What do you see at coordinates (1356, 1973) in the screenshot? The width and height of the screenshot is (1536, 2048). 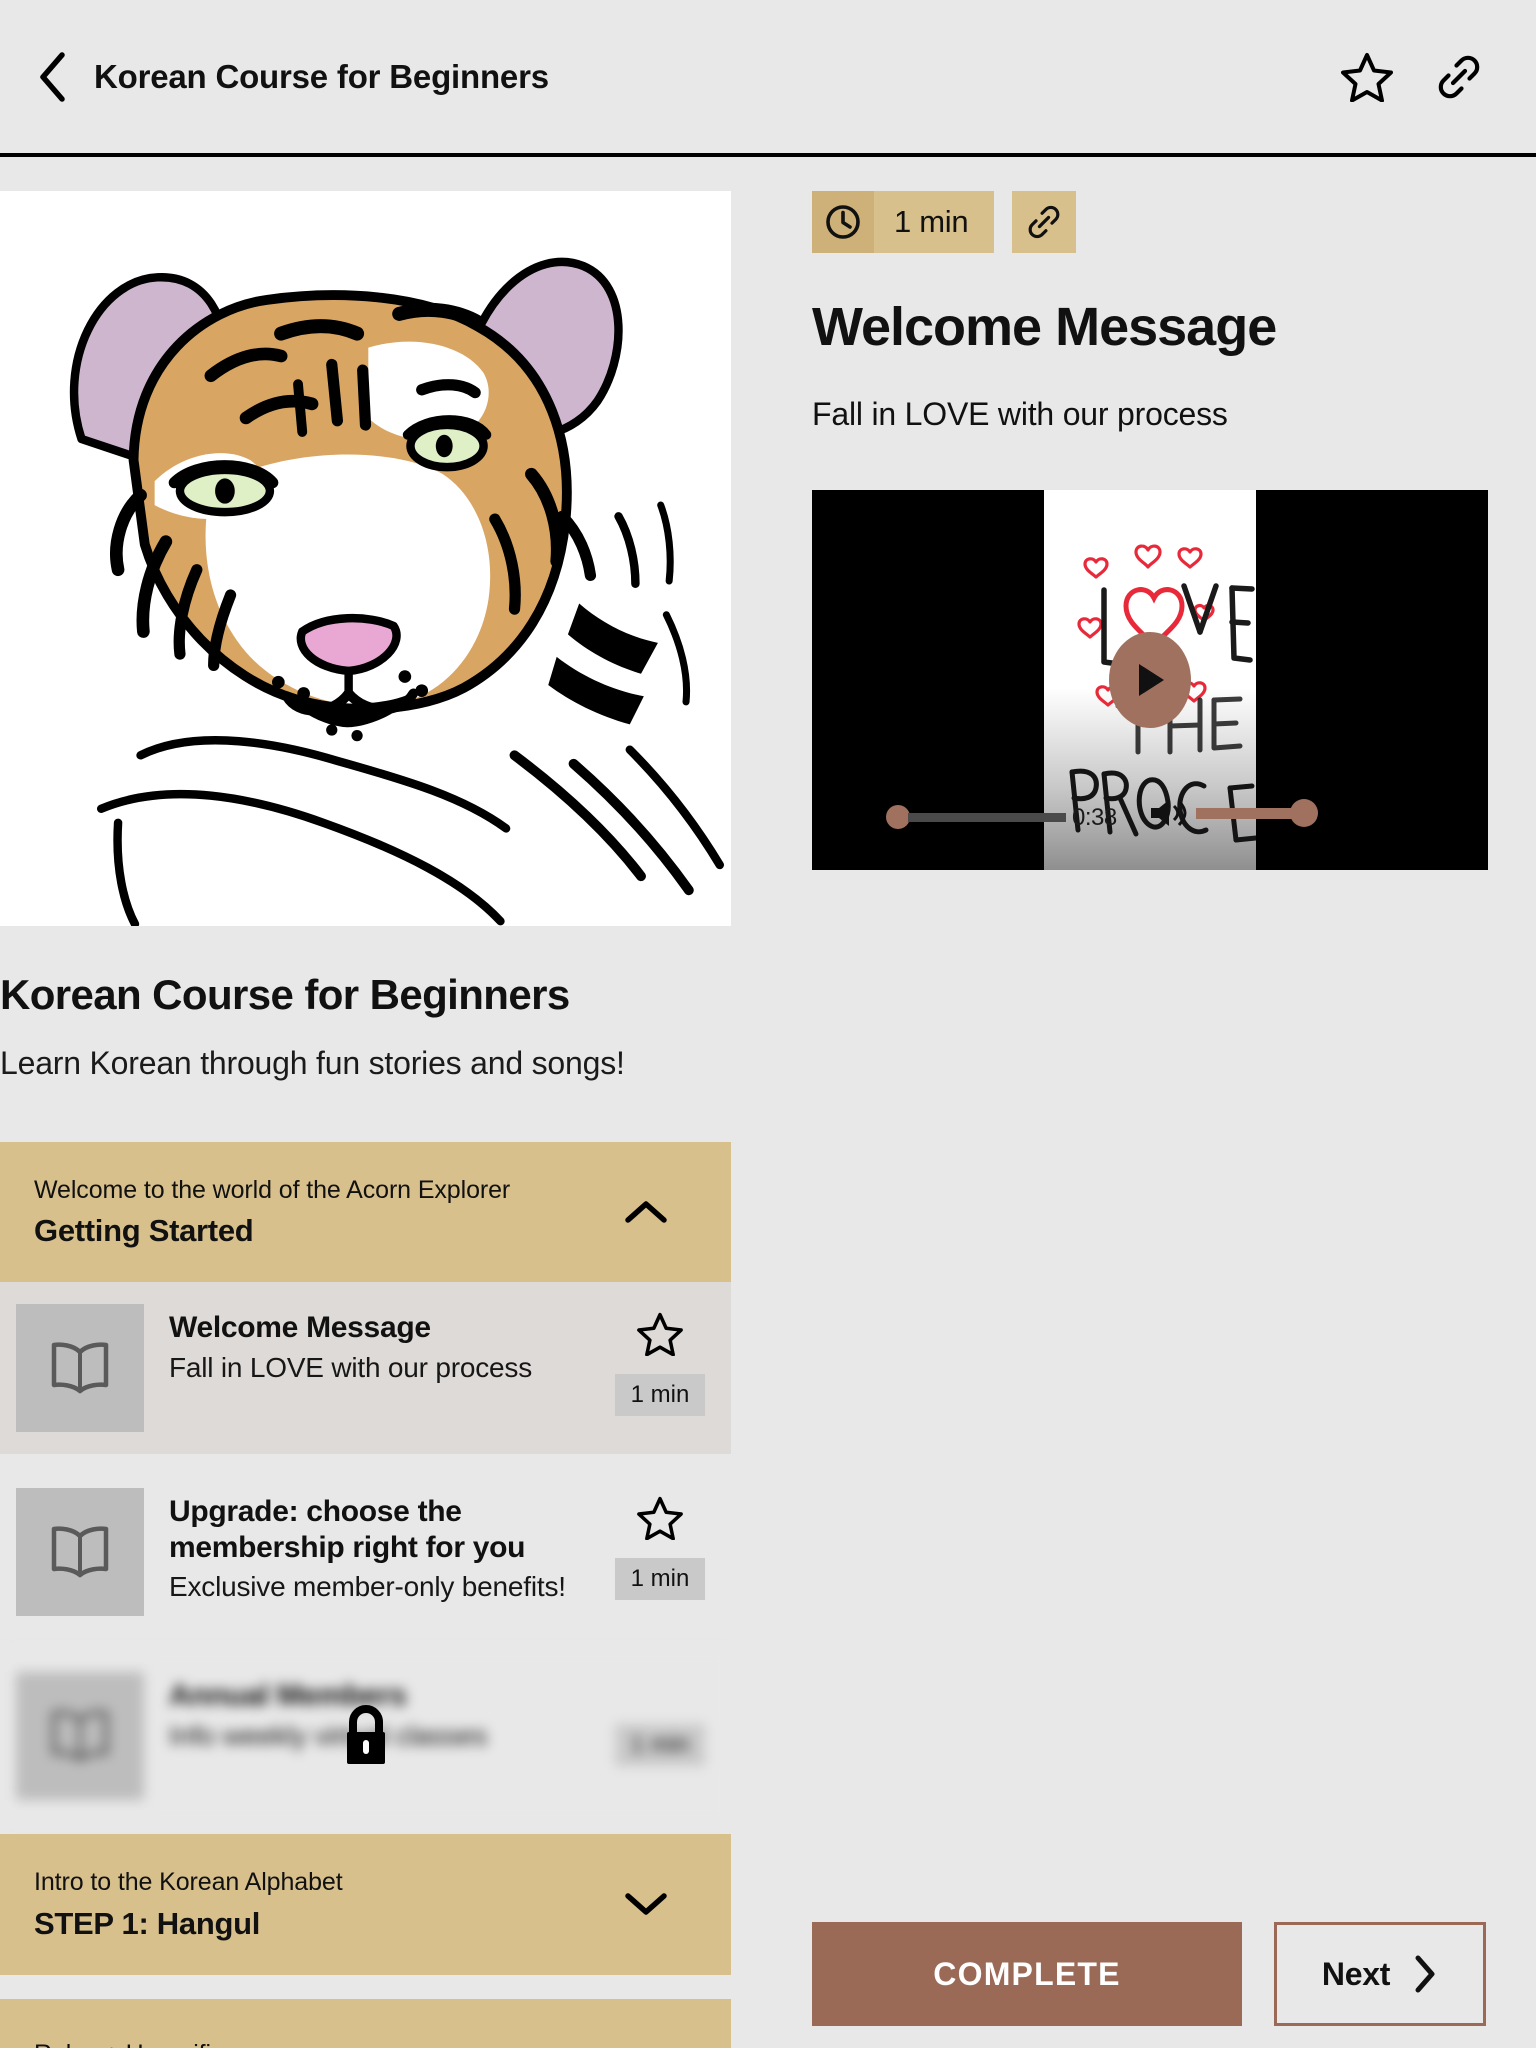 I see `next-button-label: Next` at bounding box center [1356, 1973].